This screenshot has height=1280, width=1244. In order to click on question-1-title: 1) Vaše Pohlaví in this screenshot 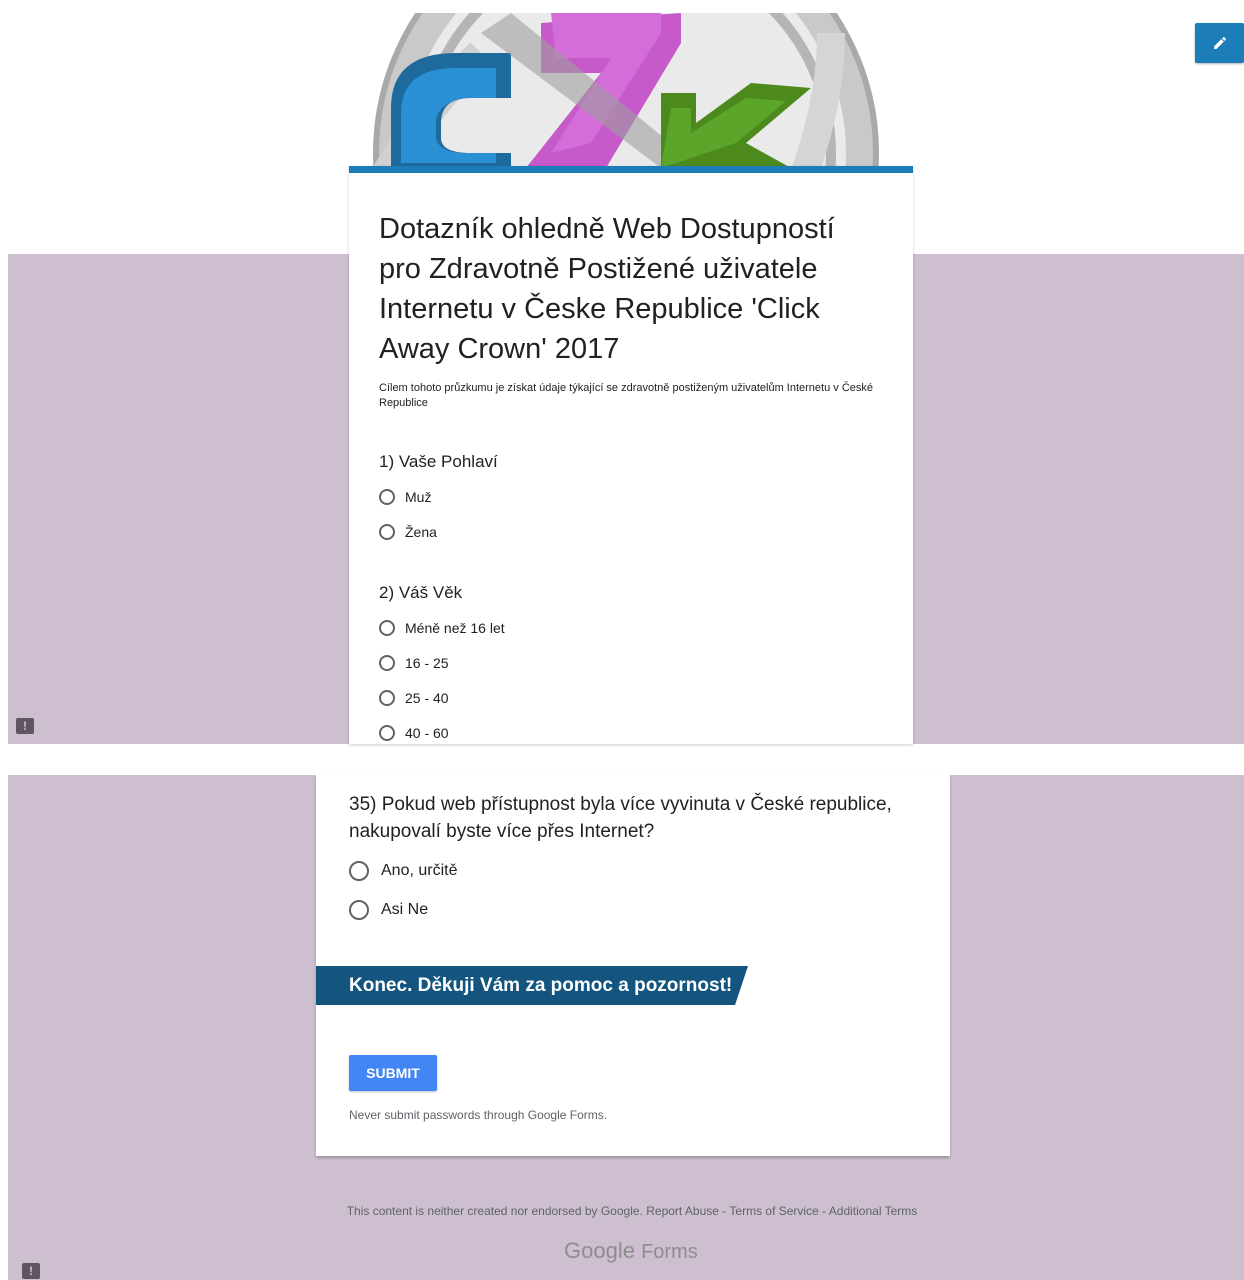, I will do `click(438, 461)`.